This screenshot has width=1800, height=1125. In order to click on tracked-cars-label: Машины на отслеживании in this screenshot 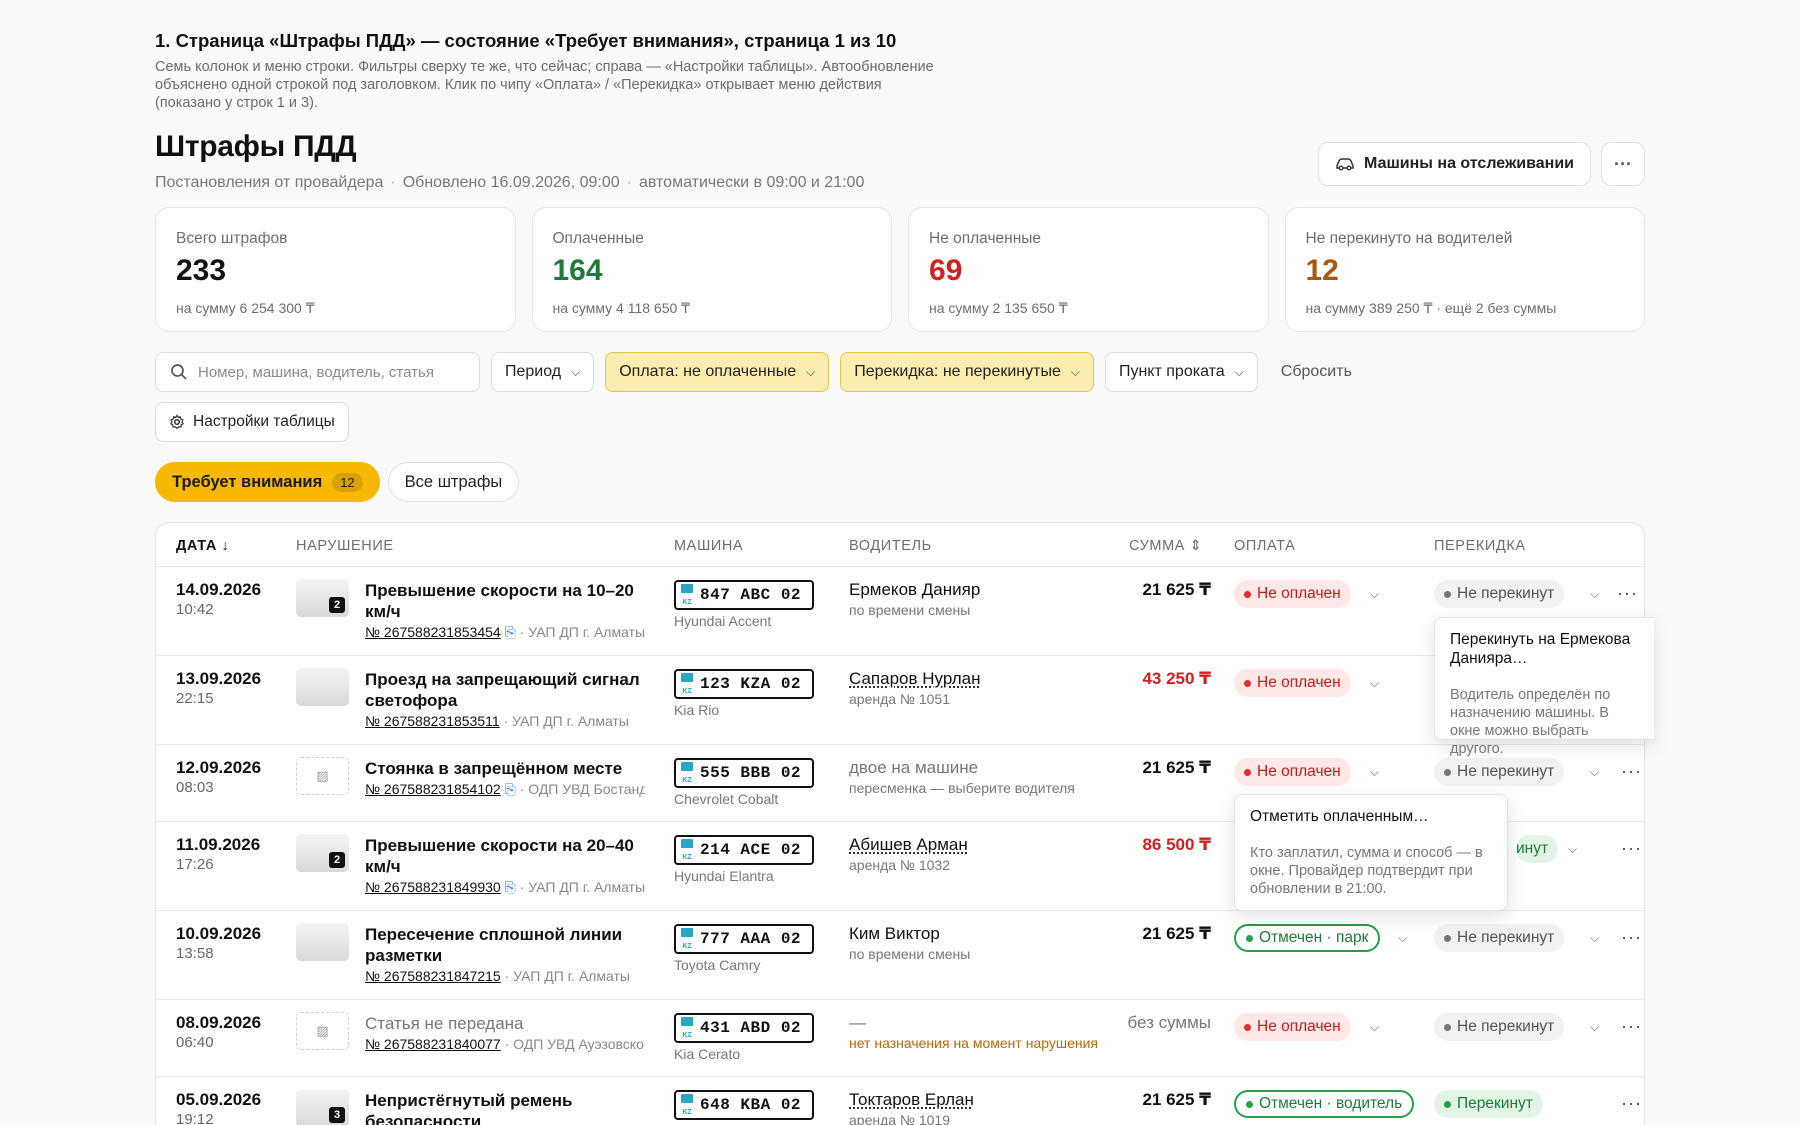, I will do `click(1469, 163)`.